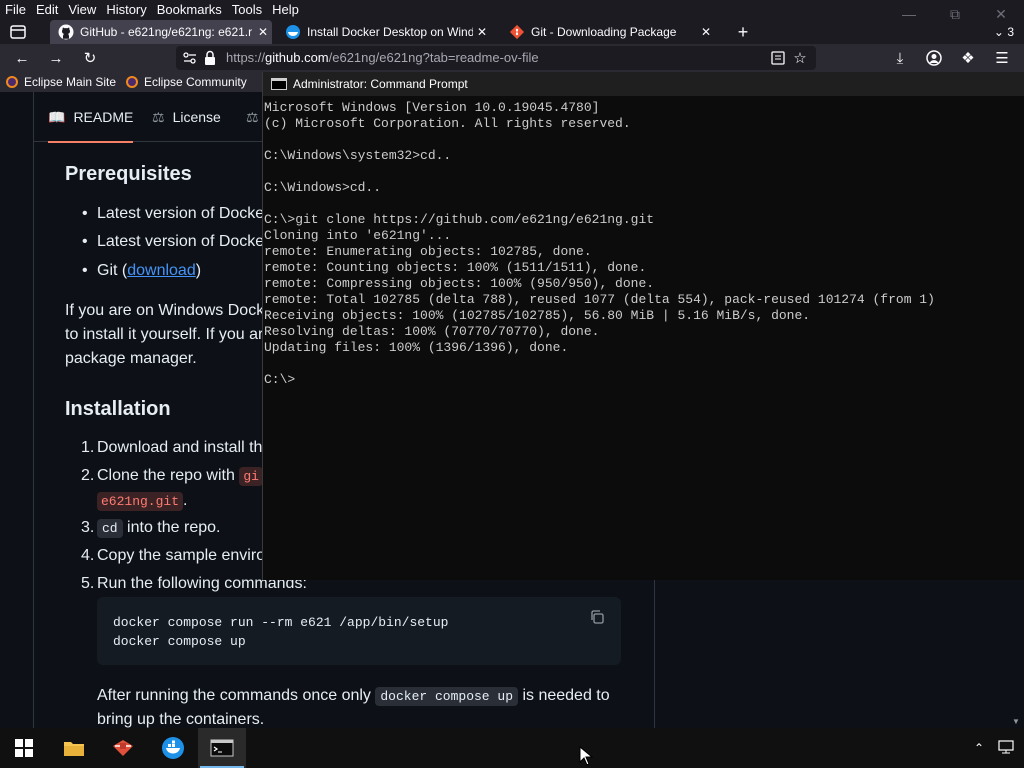 The height and width of the screenshot is (768, 1024). Describe the element at coordinates (91, 117) in the screenshot. I see `tab-readme: 📖 README` at that location.